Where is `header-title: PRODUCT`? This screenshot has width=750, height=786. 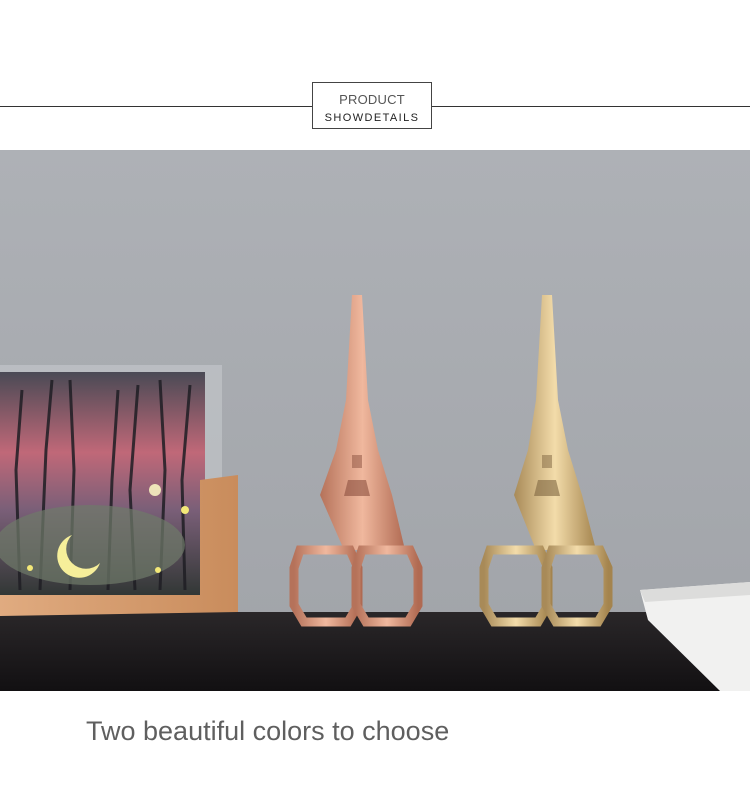 header-title: PRODUCT is located at coordinates (372, 99).